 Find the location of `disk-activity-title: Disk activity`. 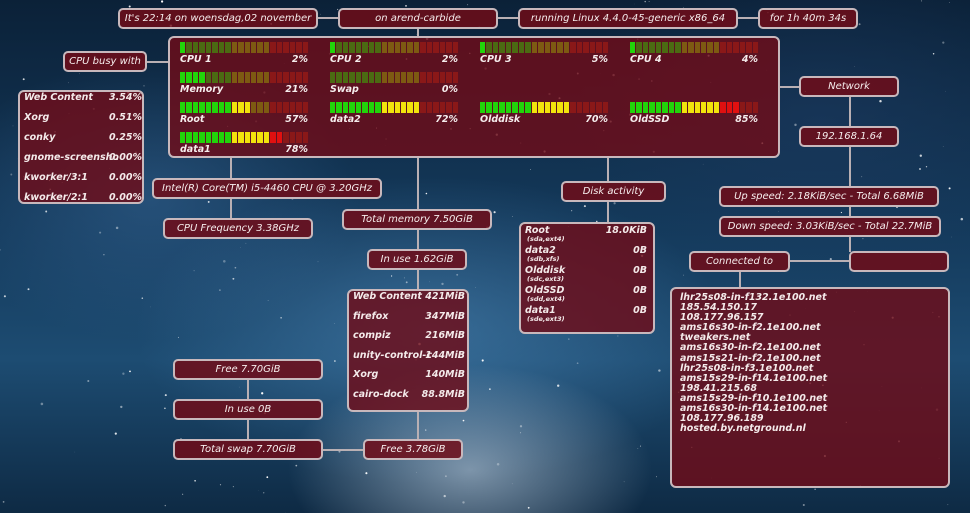

disk-activity-title: Disk activity is located at coordinates (613, 191).